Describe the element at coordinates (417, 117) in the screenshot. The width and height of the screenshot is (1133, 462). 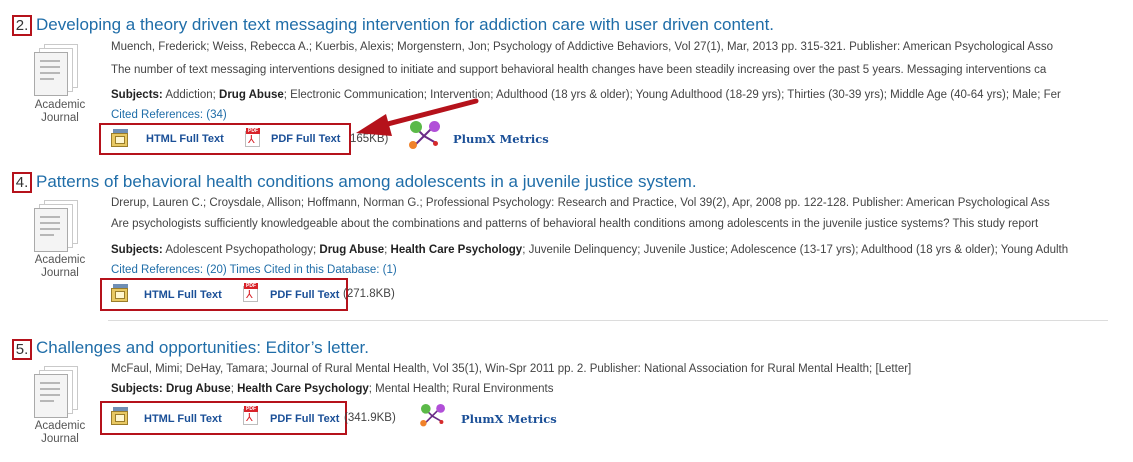
I see `red-arrow` at that location.